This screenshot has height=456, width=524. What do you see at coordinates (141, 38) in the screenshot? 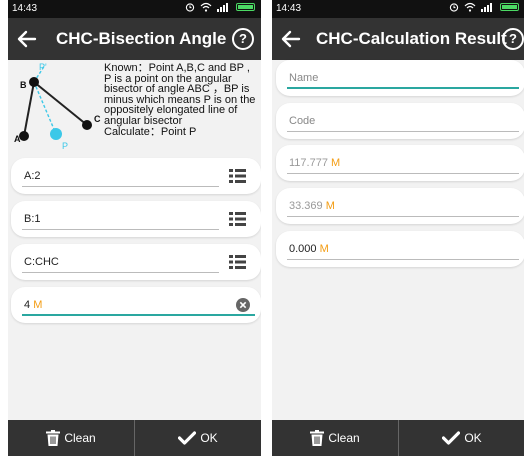
I see `page-title: CHC-Bisection Angle` at bounding box center [141, 38].